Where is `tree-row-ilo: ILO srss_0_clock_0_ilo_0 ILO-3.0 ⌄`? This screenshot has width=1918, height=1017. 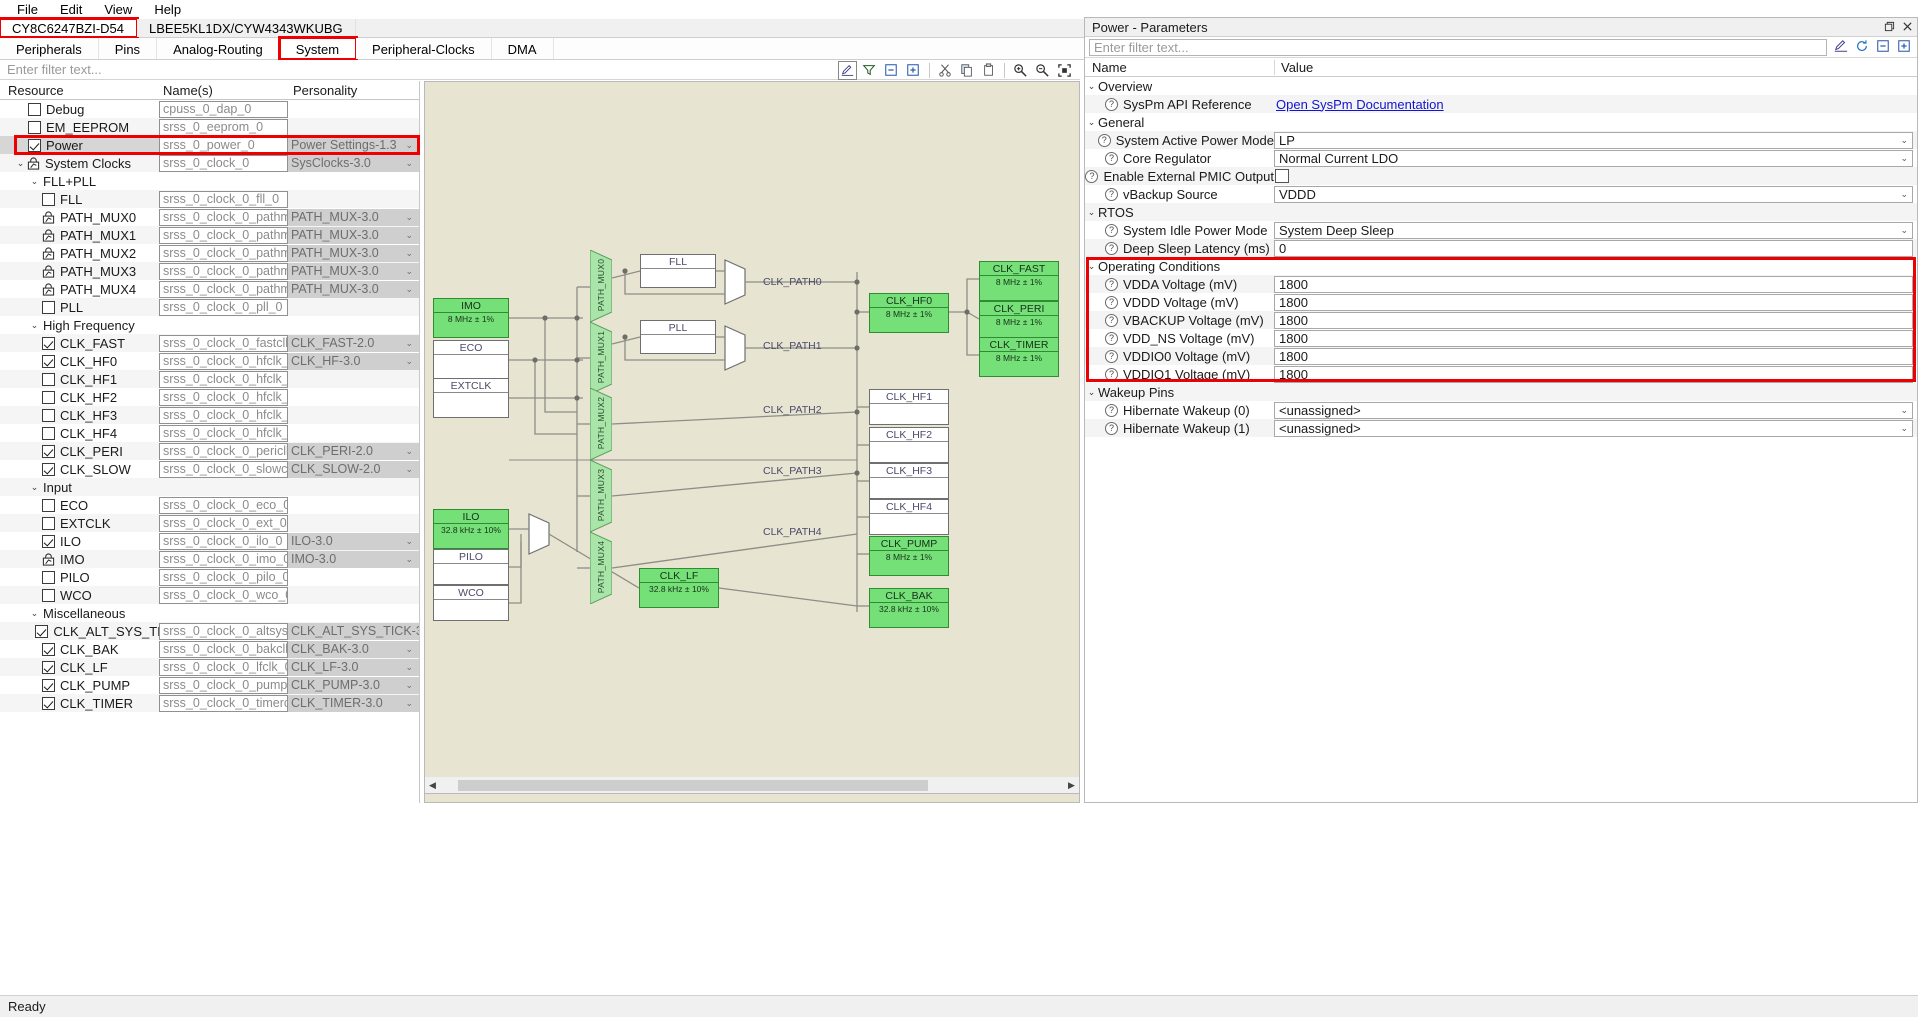
tree-row-ilo: ILO srss_0_clock_0_ilo_0 ILO-3.0 ⌄ is located at coordinates (209, 541).